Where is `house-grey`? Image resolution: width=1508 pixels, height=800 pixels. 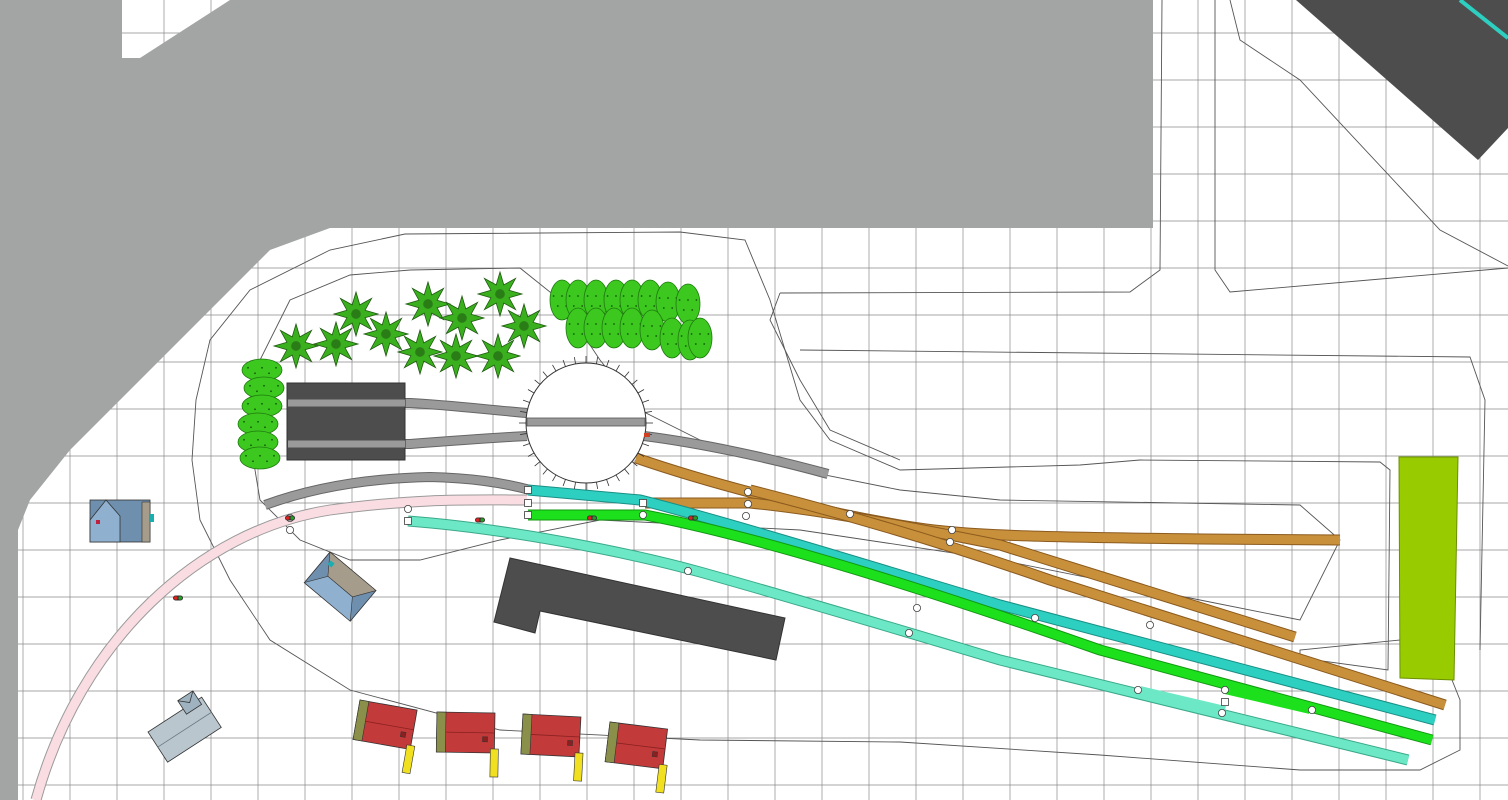 house-grey is located at coordinates (182, 726).